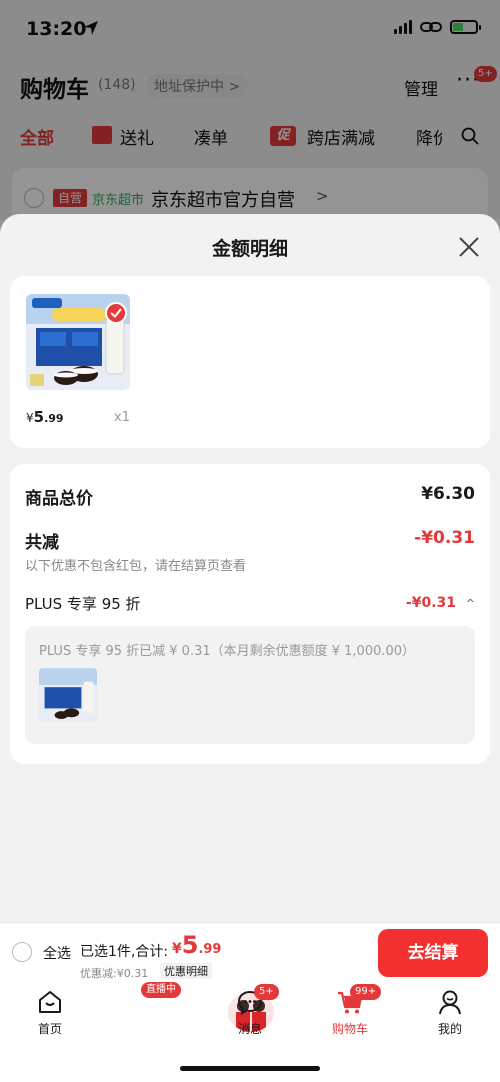 Image resolution: width=500 pixels, height=1082 pixels. I want to click on select-all-radio, so click(22, 952).